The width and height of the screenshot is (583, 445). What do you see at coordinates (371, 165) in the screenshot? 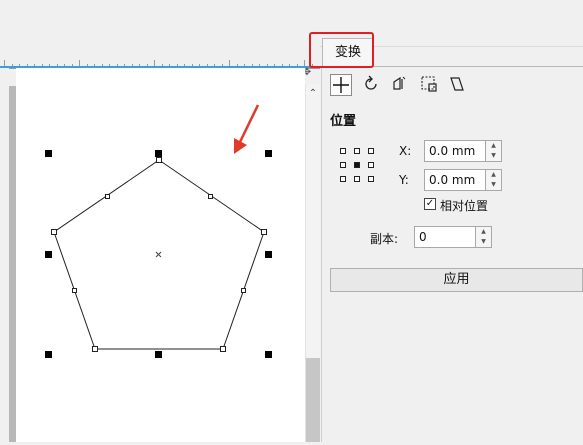
I see `anchor-middle-right` at bounding box center [371, 165].